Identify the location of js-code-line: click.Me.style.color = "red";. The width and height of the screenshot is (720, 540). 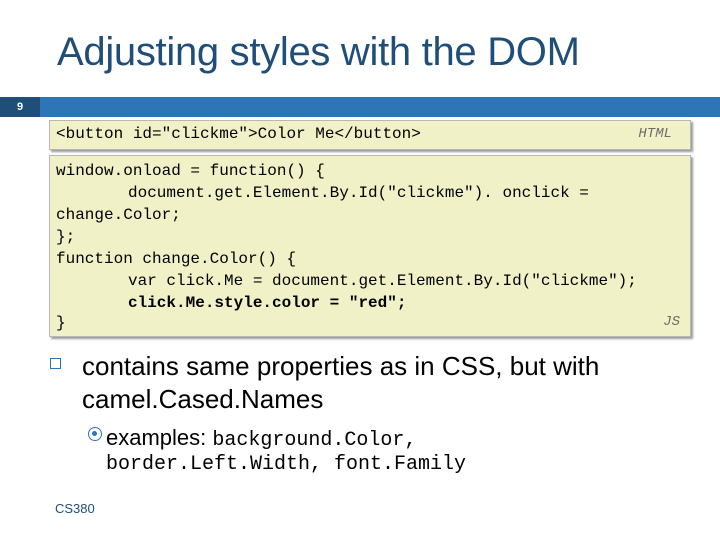
(267, 303).